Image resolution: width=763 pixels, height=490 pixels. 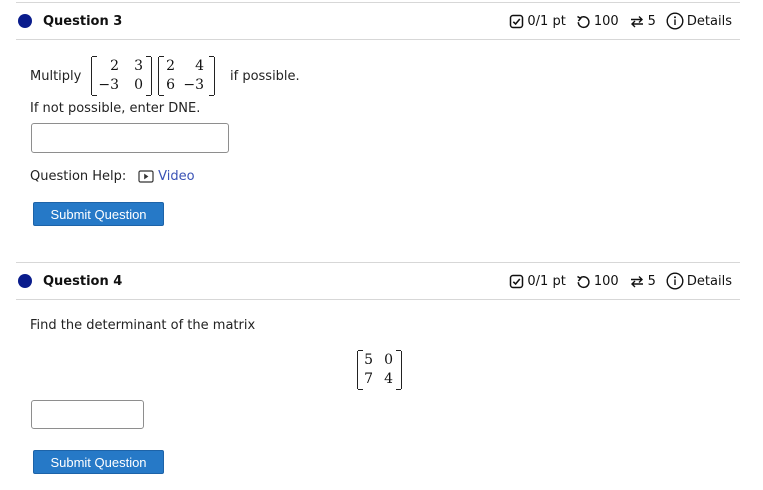 I want to click on matrix-b-cell: 4, so click(x=199, y=66).